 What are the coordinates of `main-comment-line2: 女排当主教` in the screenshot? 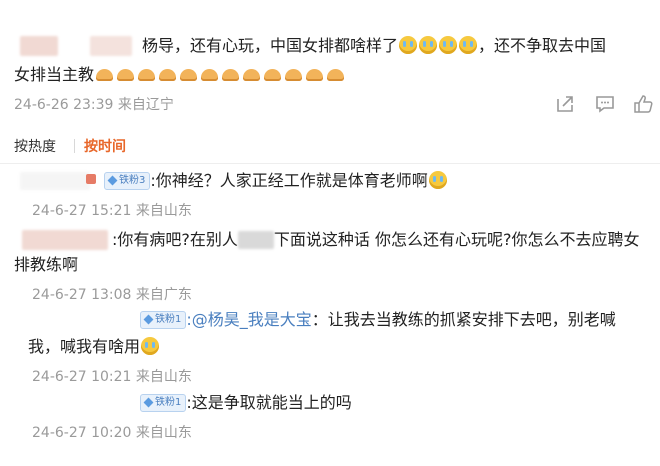 It's located at (180, 75).